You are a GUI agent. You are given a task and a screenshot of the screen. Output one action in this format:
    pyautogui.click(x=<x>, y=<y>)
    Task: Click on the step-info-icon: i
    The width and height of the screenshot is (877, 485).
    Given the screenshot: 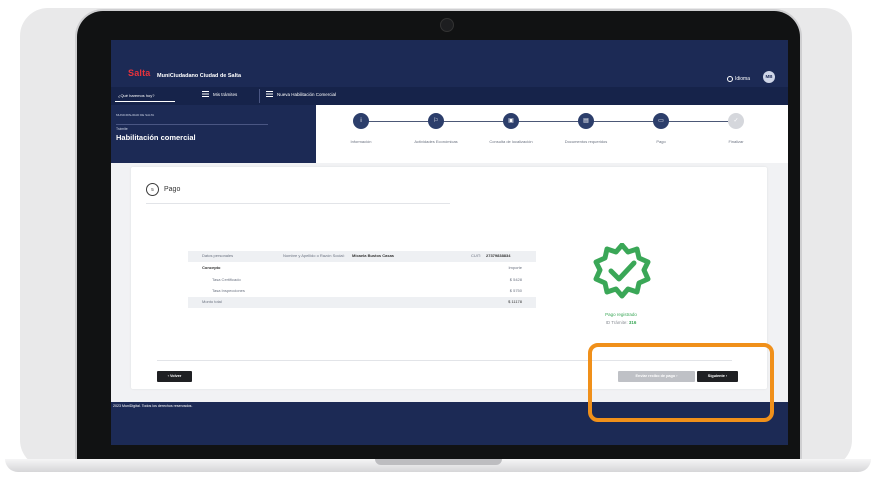 What is the action you would take?
    pyautogui.click(x=361, y=121)
    